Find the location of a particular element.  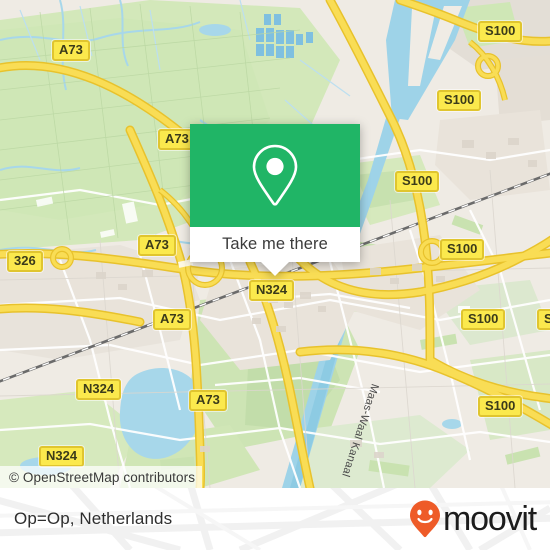

footer-bar: Op=Op, Netherlands moovit is located at coordinates (275, 519).